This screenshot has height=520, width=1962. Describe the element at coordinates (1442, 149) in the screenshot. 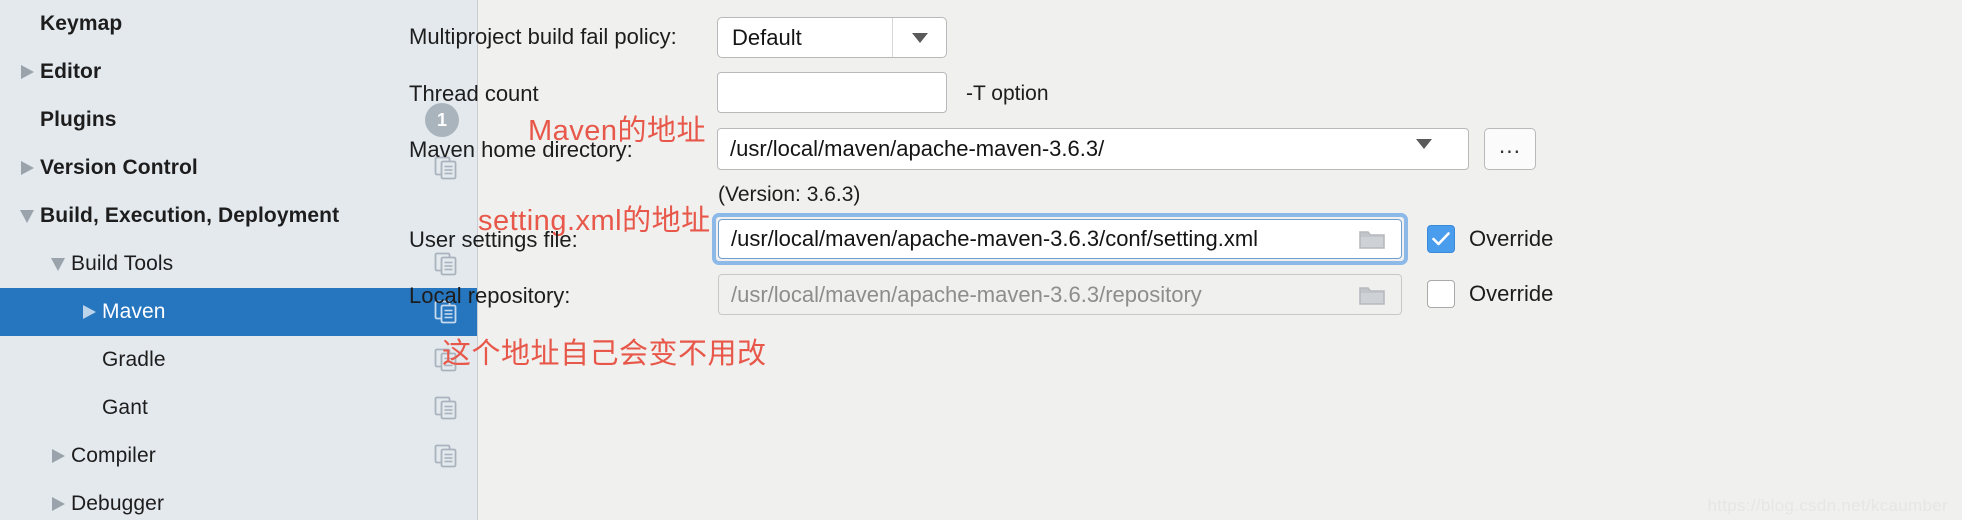

I see `maven-home-dropdown-arrow` at that location.